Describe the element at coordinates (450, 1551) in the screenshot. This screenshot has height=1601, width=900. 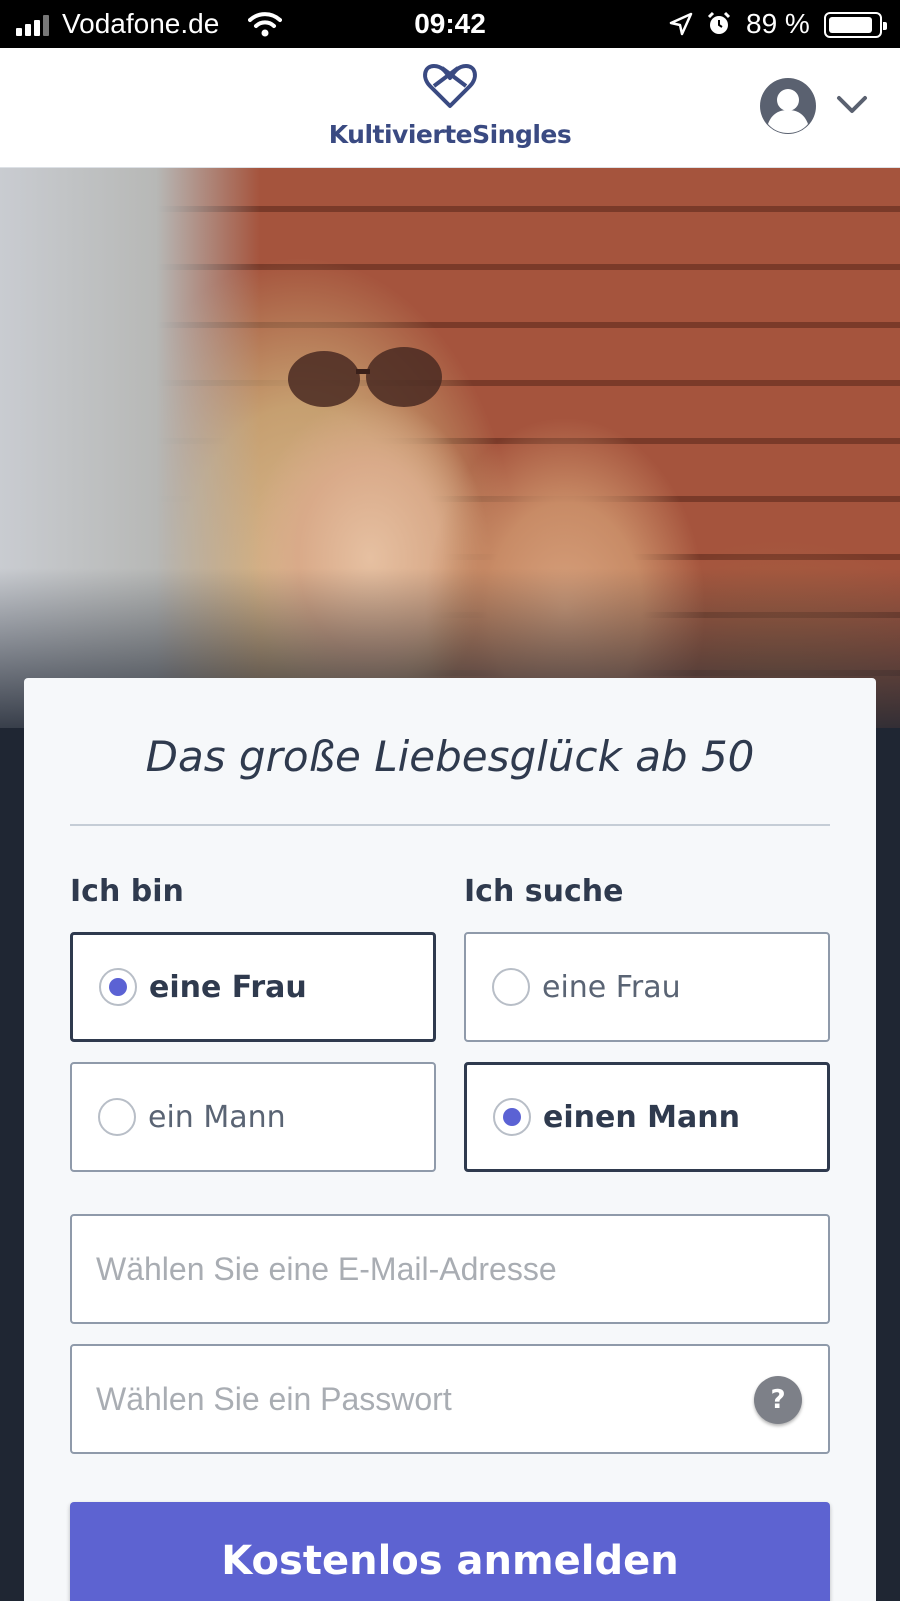
I see `register-button: Kostenlos anmelden` at that location.